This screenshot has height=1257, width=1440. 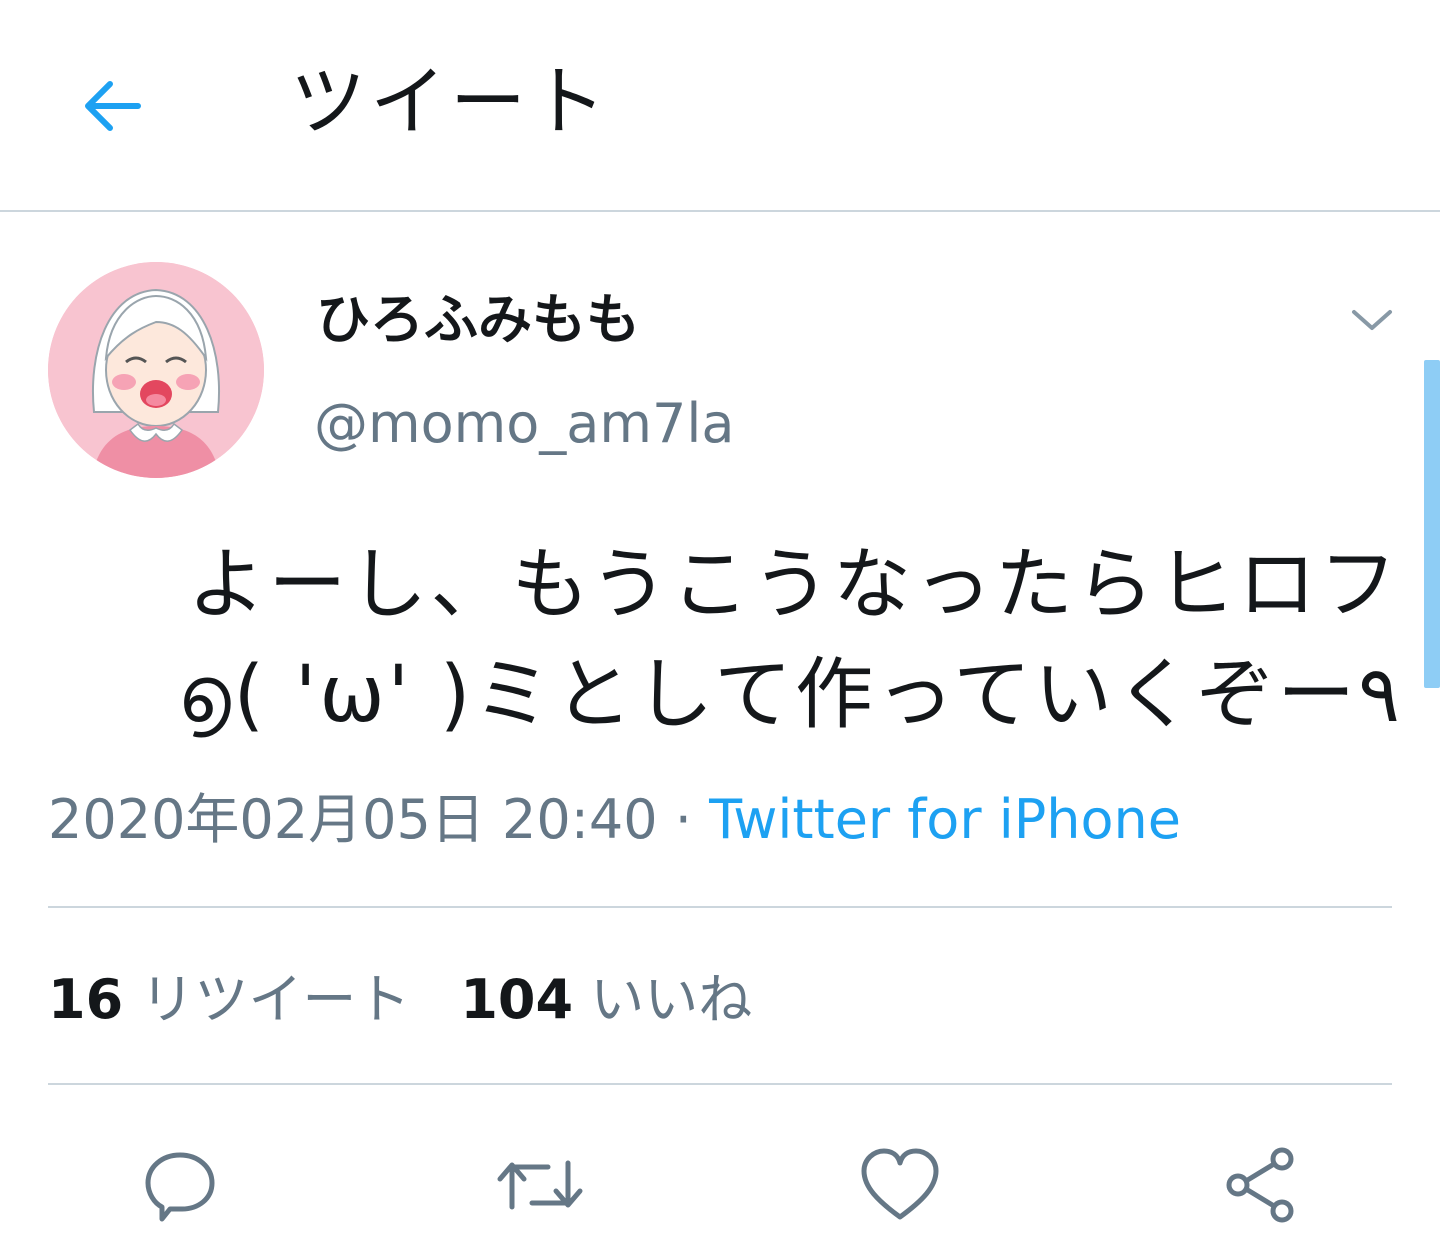 I want to click on username: @momo_am7la, so click(x=524, y=424).